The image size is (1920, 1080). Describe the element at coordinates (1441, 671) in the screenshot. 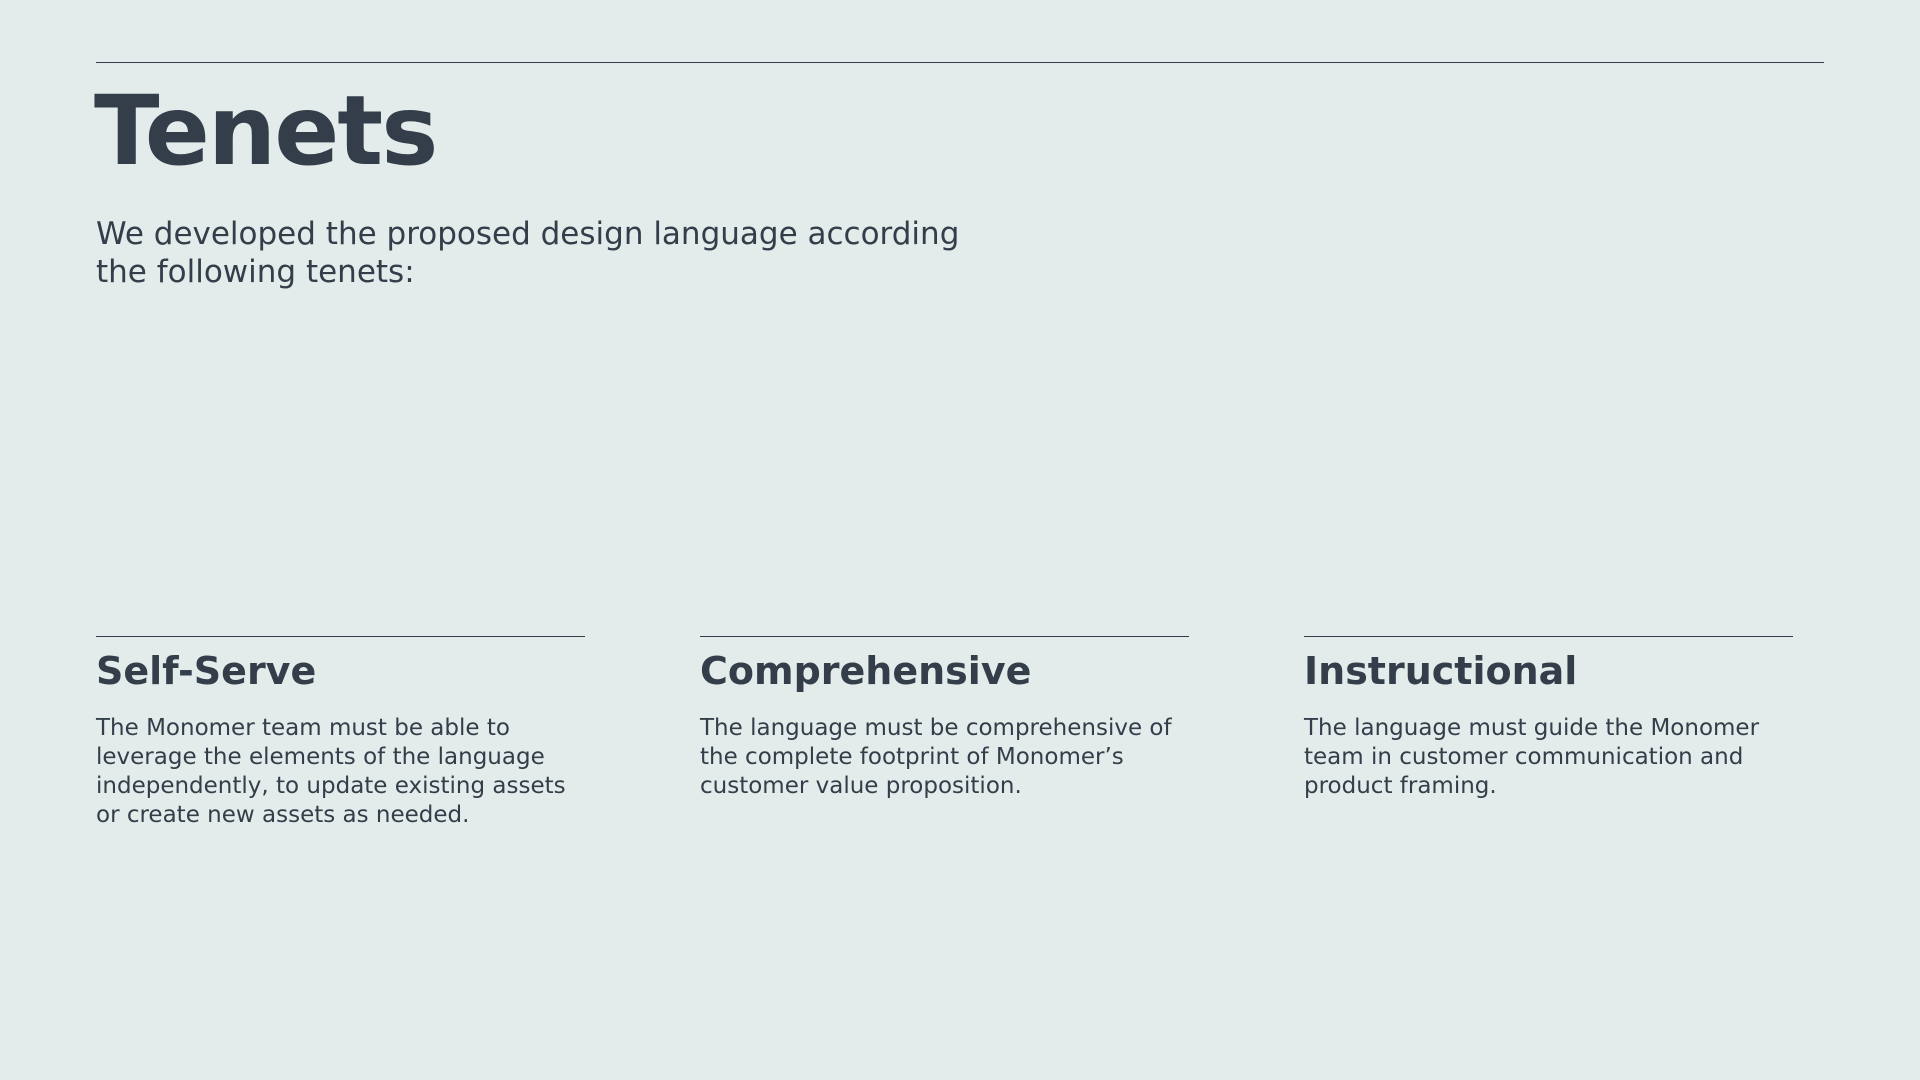

I see `tenet-title: Instructional` at that location.